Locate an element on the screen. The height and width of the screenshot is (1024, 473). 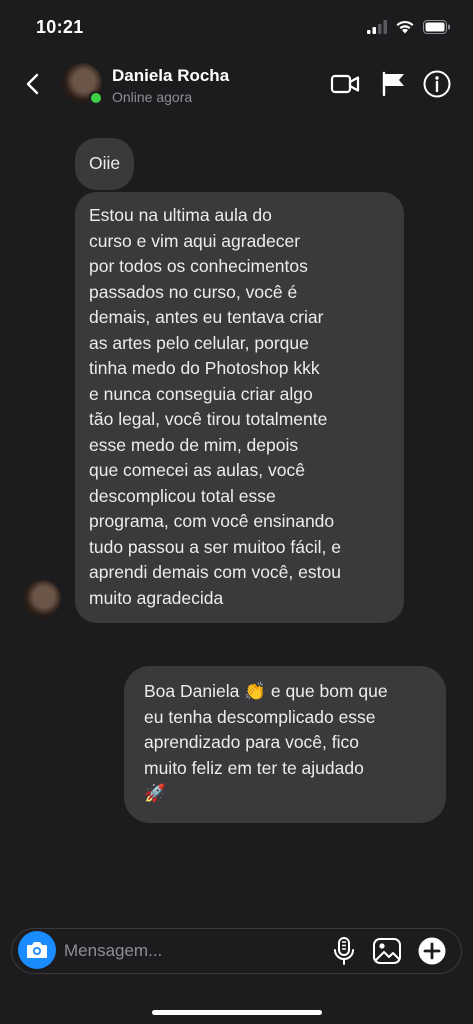
flag-icon is located at coordinates (394, 84).